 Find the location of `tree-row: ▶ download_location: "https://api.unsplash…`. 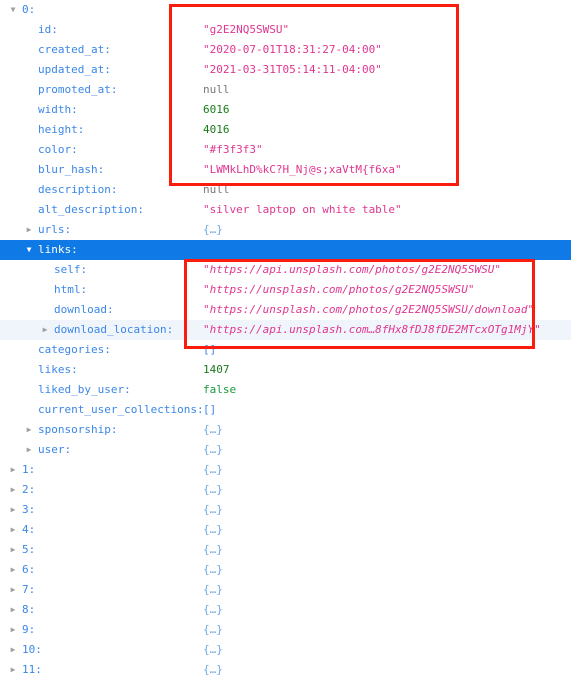

tree-row: ▶ download_location: "https://api.unsplash… is located at coordinates (285, 330).